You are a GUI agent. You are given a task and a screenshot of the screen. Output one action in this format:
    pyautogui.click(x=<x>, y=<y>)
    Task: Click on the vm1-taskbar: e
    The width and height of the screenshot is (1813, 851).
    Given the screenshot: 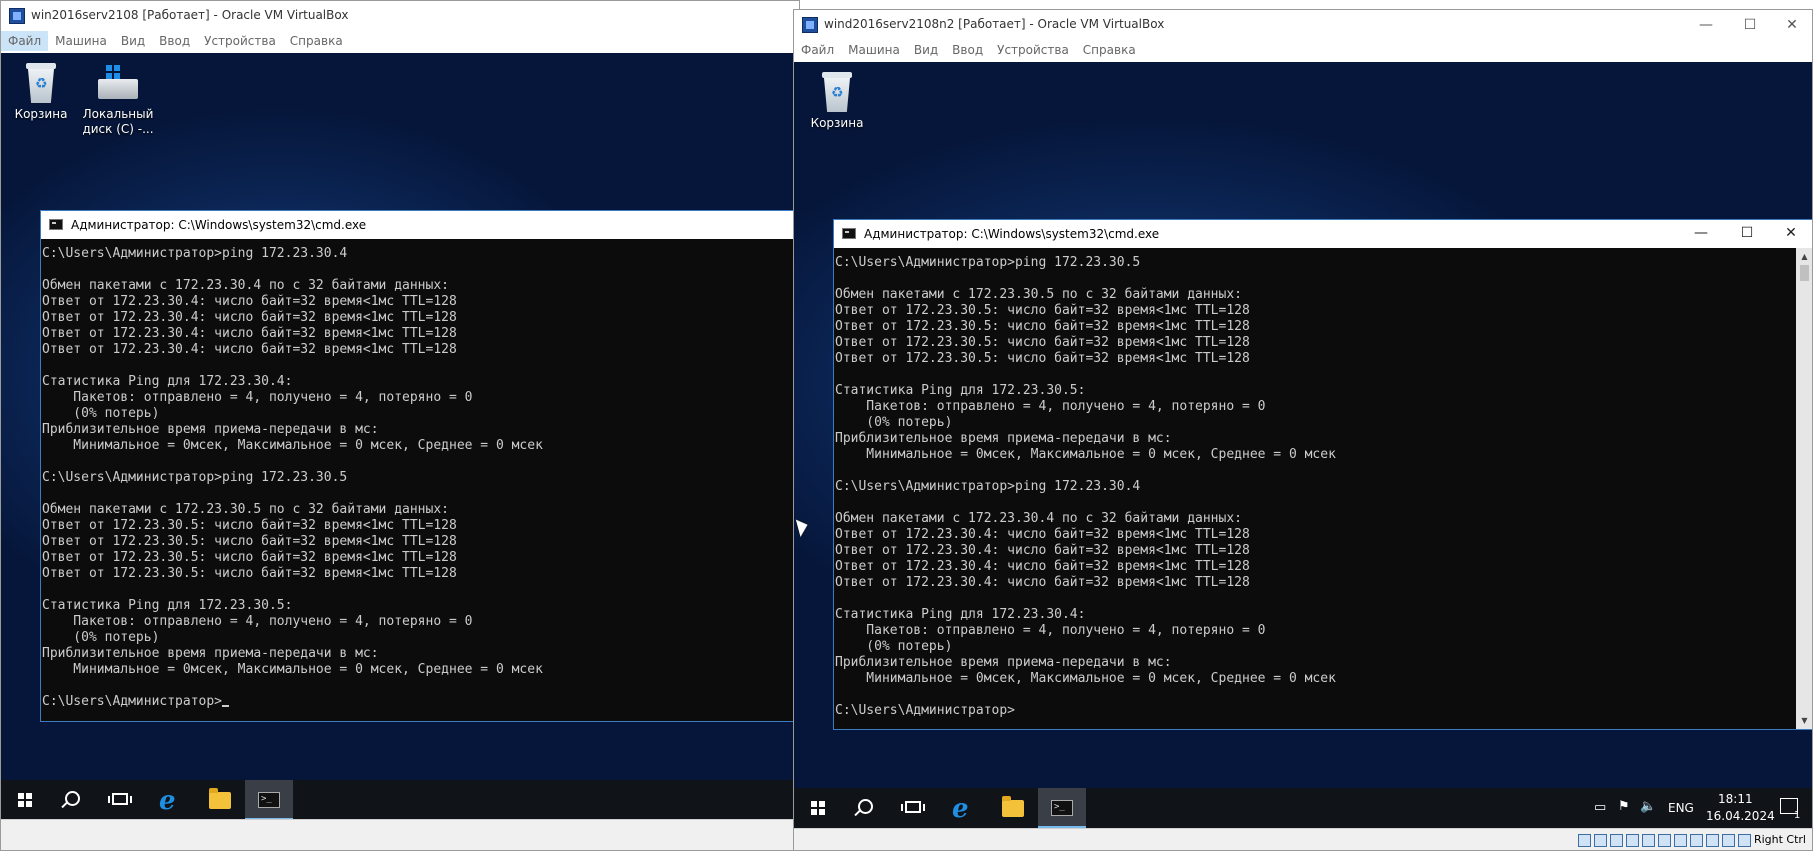 What is the action you would take?
    pyautogui.click(x=400, y=800)
    